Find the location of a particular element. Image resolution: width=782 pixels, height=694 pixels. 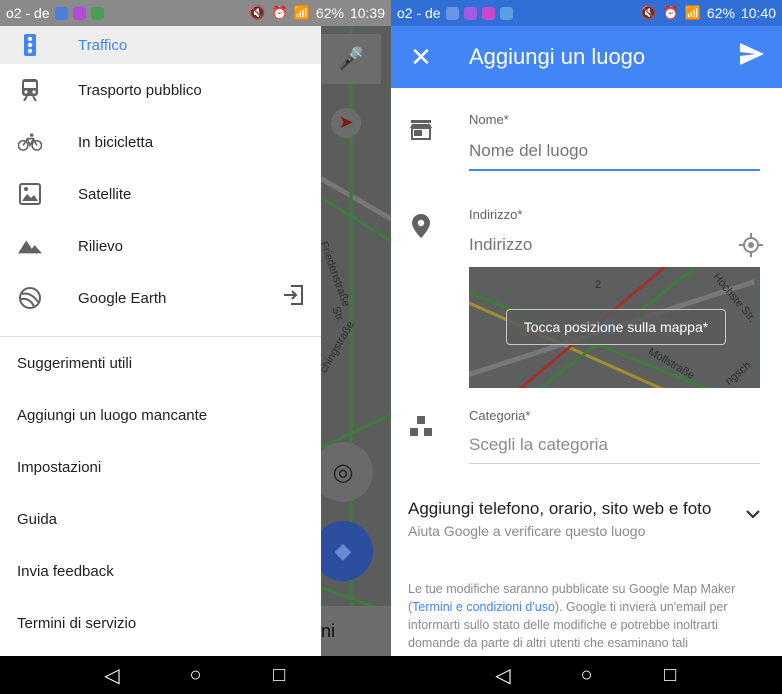

bicycle-icon is located at coordinates (30, 142).